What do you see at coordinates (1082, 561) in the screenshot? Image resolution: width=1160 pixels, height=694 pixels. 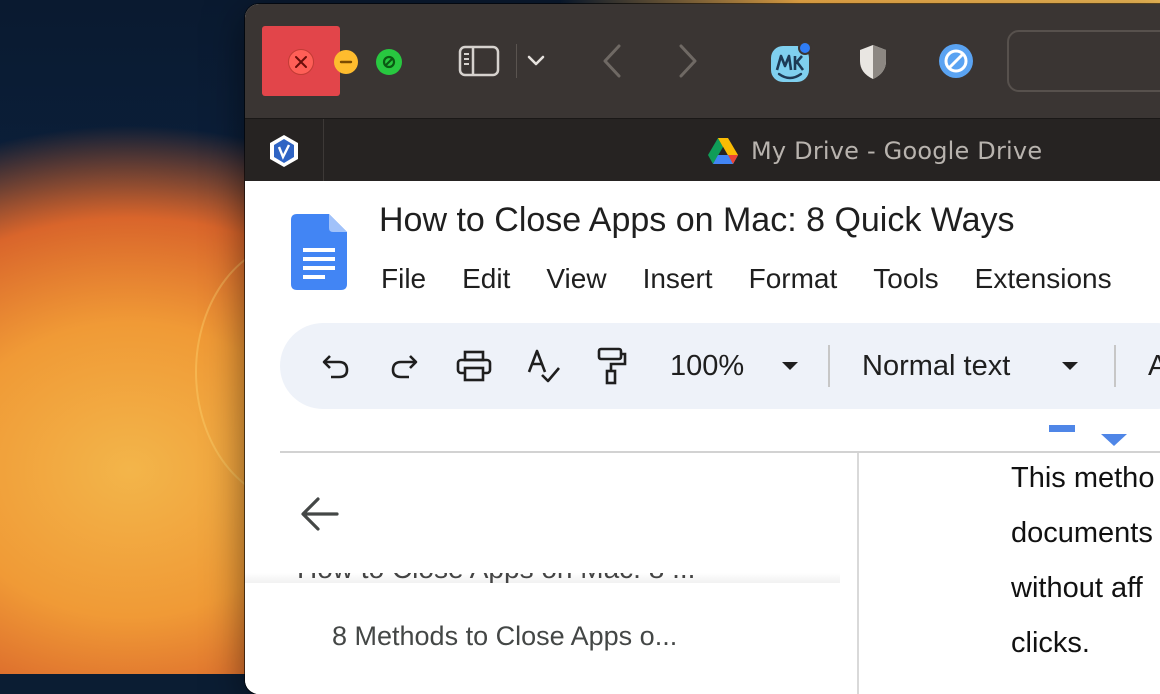 I see `document-body-text: This metho documents without aff clicks.` at bounding box center [1082, 561].